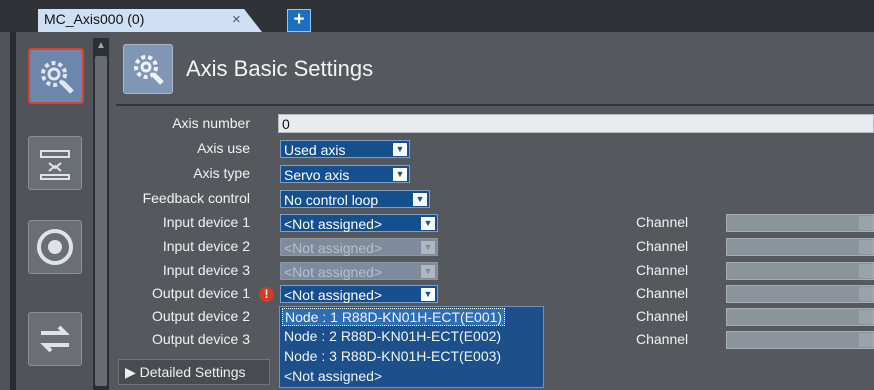 This screenshot has height=390, width=874. Describe the element at coordinates (333, 272) in the screenshot. I see `input-device-3-value: <Not assigned>` at that location.